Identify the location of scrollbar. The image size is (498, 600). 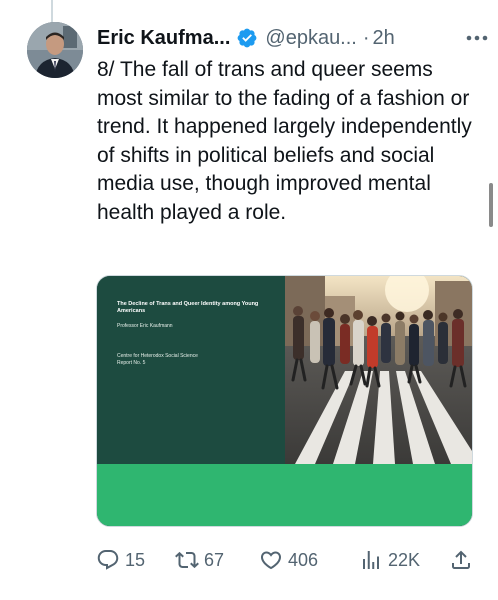
(491, 205).